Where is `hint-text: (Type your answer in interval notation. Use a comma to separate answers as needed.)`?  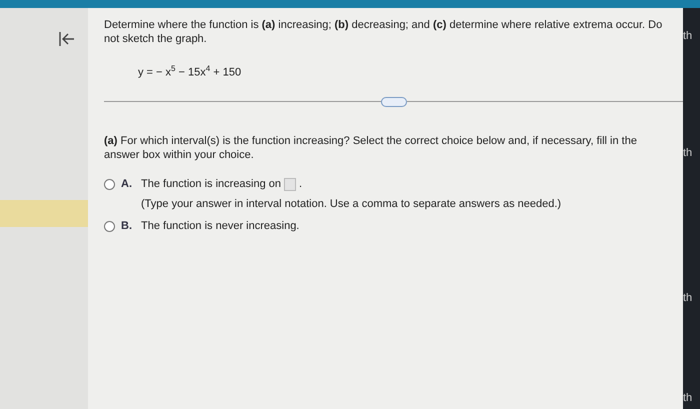
hint-text: (Type your answer in interval notation. Use a comma to separate answers as needed.) is located at coordinates (351, 204).